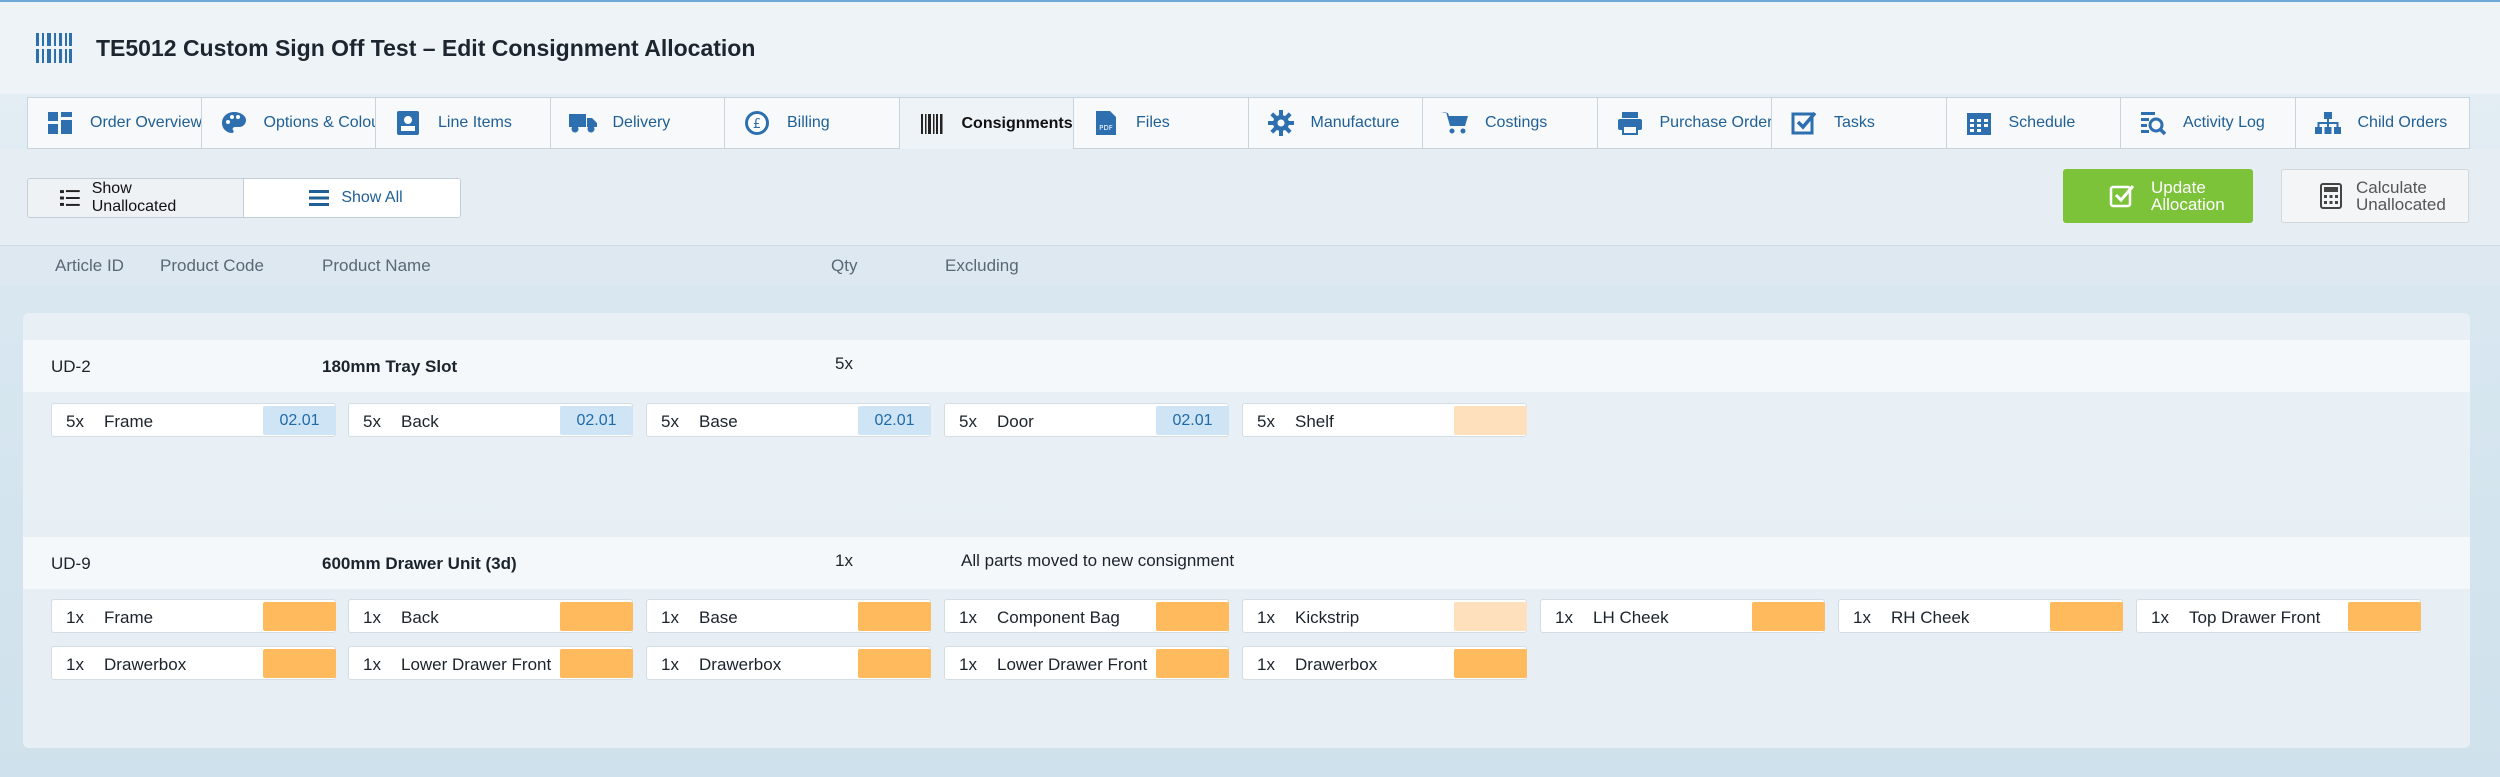 This screenshot has height=777, width=2500. What do you see at coordinates (1058, 617) in the screenshot?
I see `part-name: Component Bag` at bounding box center [1058, 617].